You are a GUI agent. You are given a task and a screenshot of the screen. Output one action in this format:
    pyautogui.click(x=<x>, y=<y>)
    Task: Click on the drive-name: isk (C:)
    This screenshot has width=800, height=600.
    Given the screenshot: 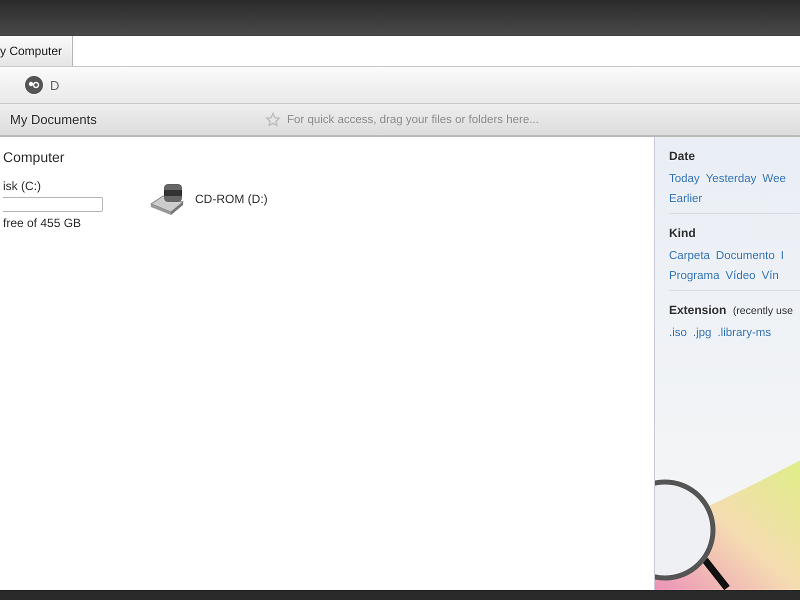 What is the action you would take?
    pyautogui.click(x=53, y=186)
    